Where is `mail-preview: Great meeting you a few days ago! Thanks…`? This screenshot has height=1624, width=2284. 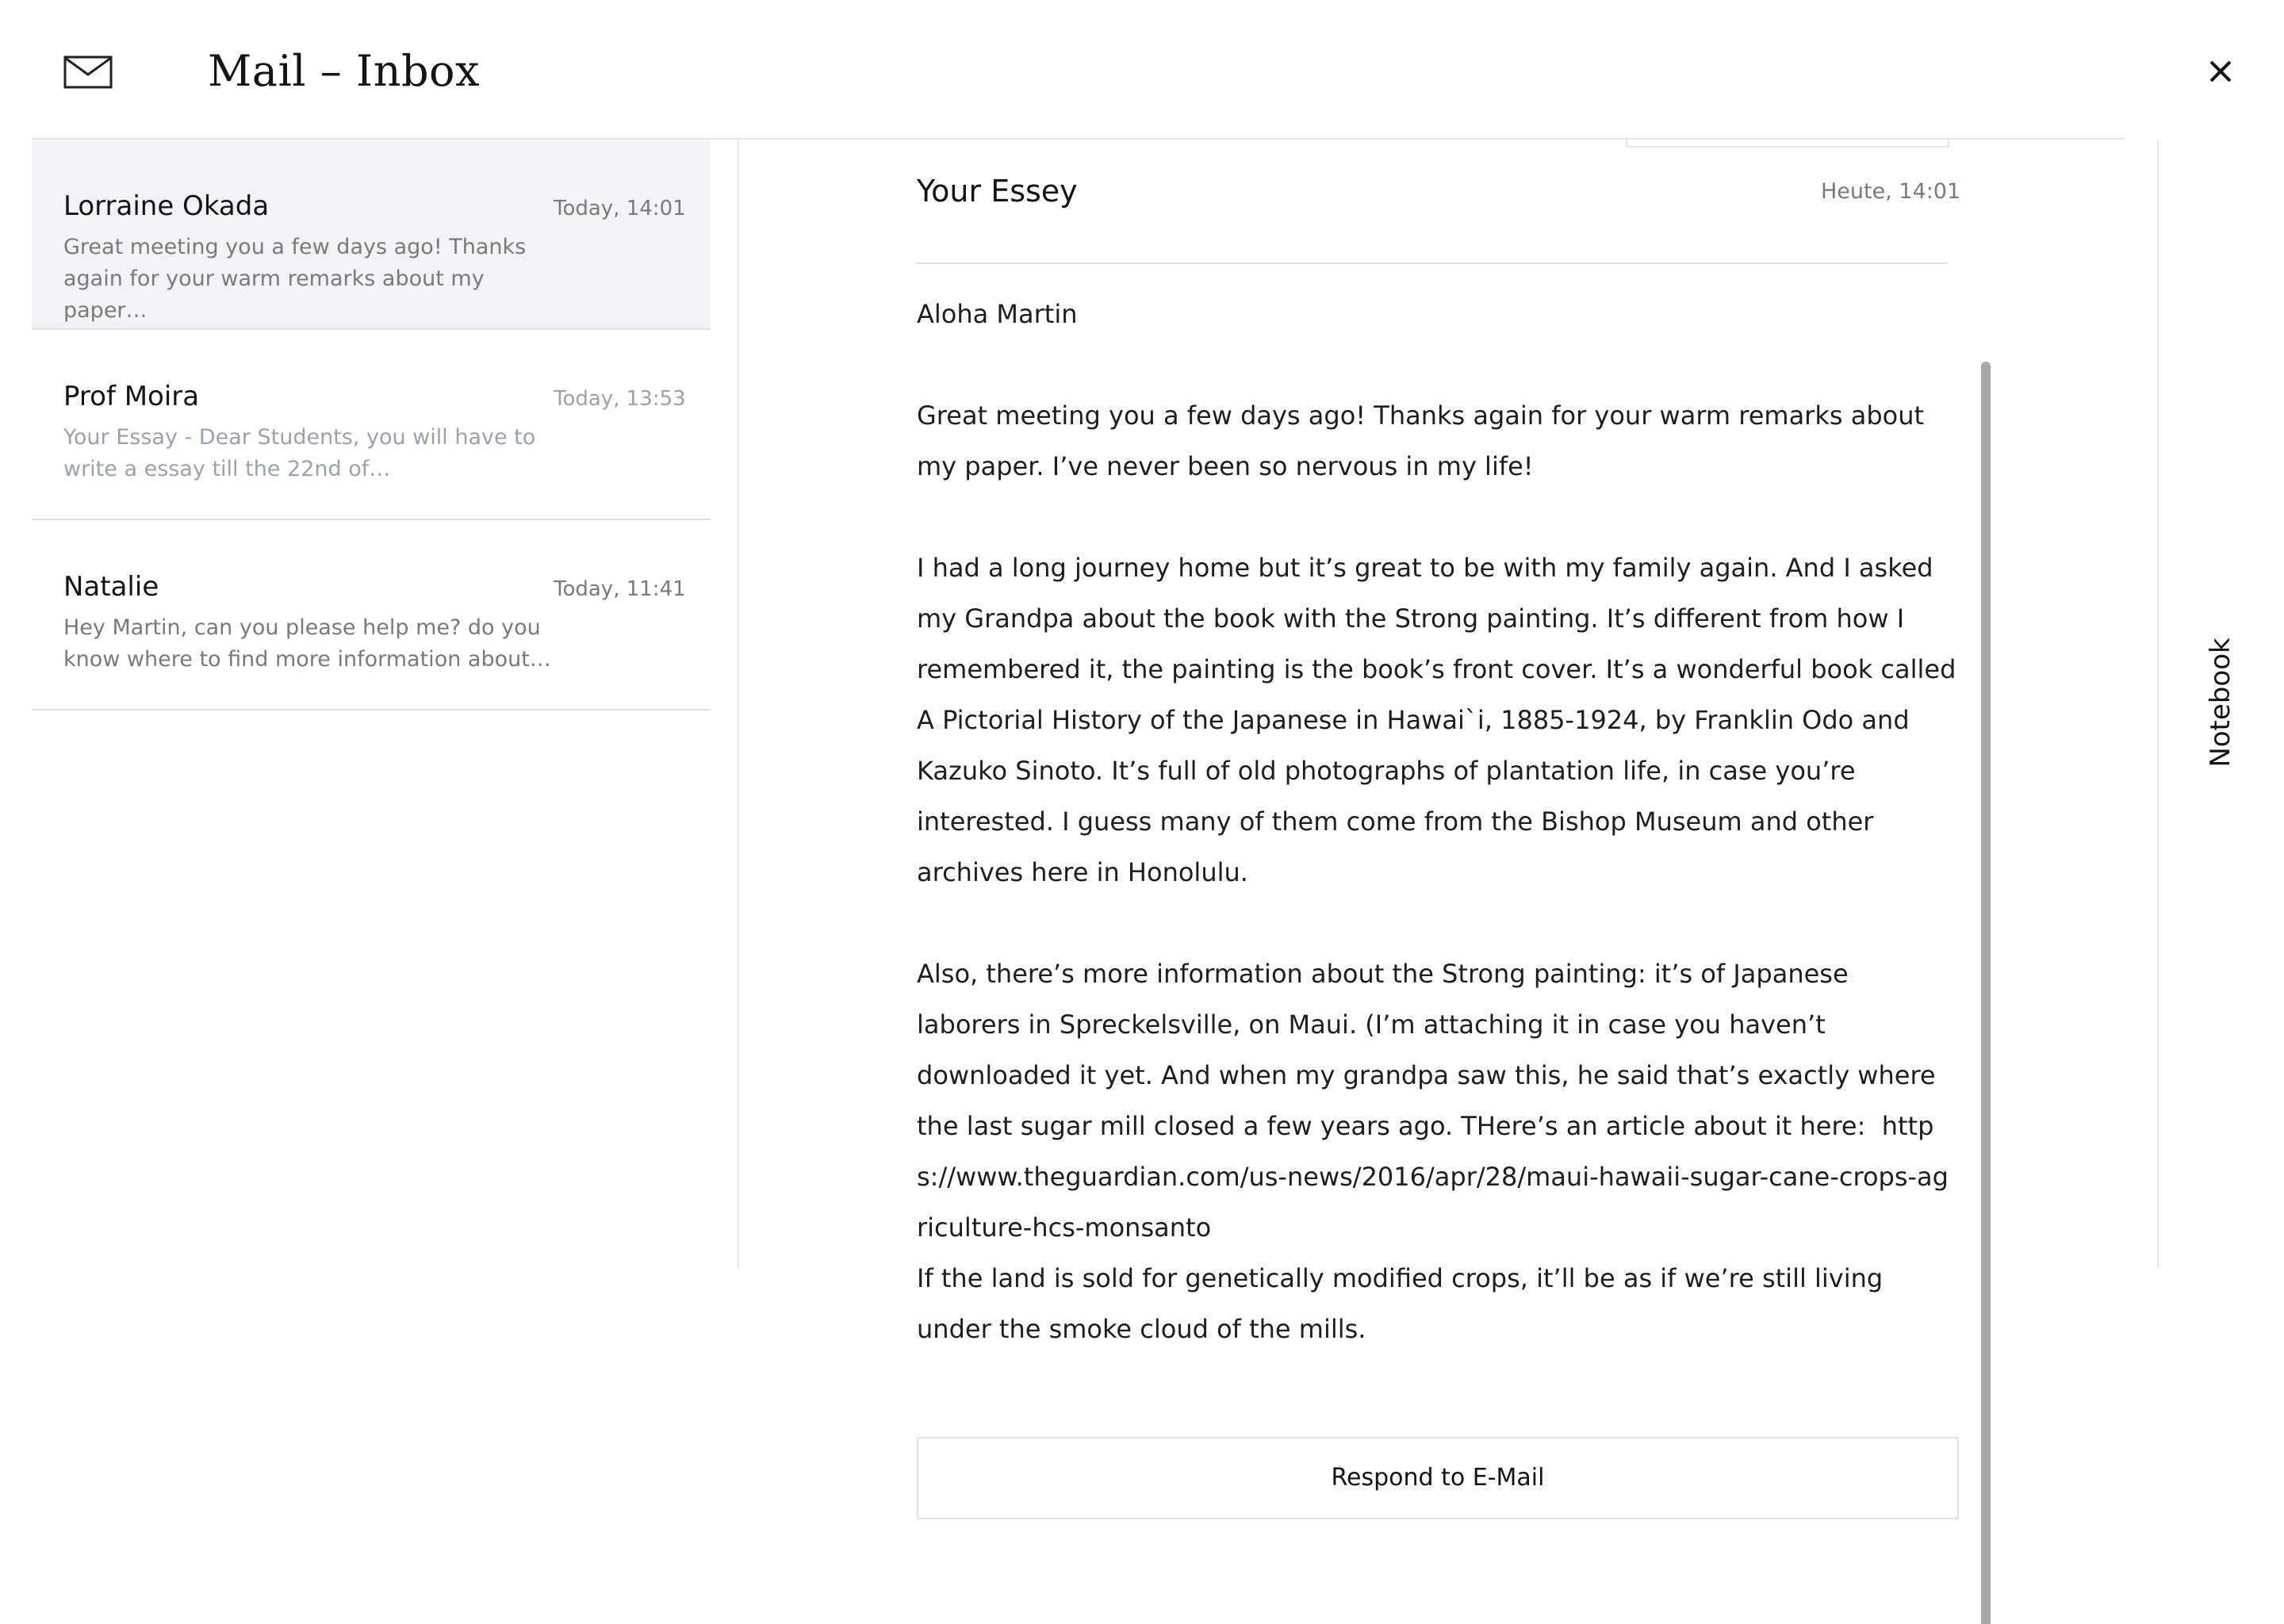
mail-preview: Great meeting you a few days ago! Thanks… is located at coordinates (295, 279).